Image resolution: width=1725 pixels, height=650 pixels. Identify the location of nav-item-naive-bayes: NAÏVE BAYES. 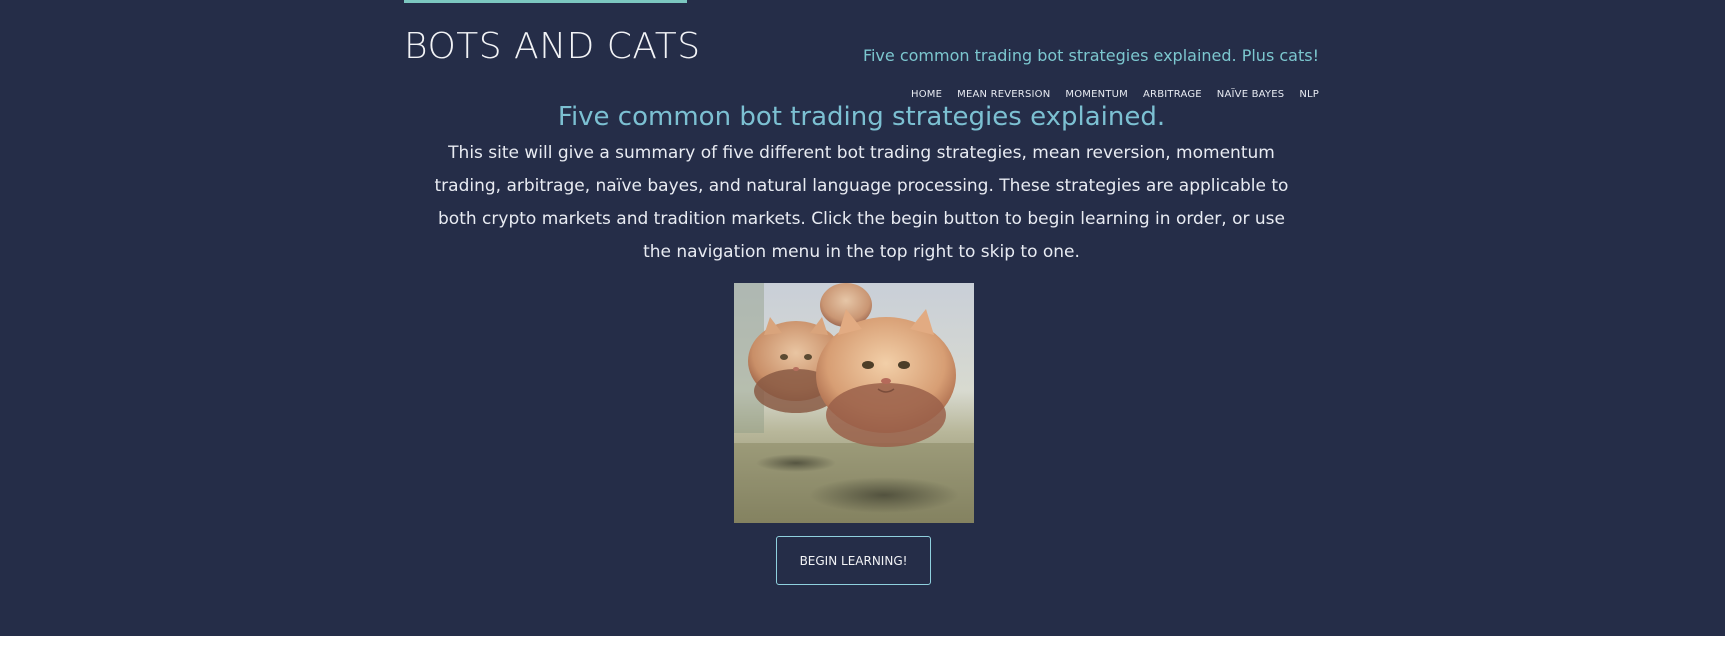
(1251, 91).